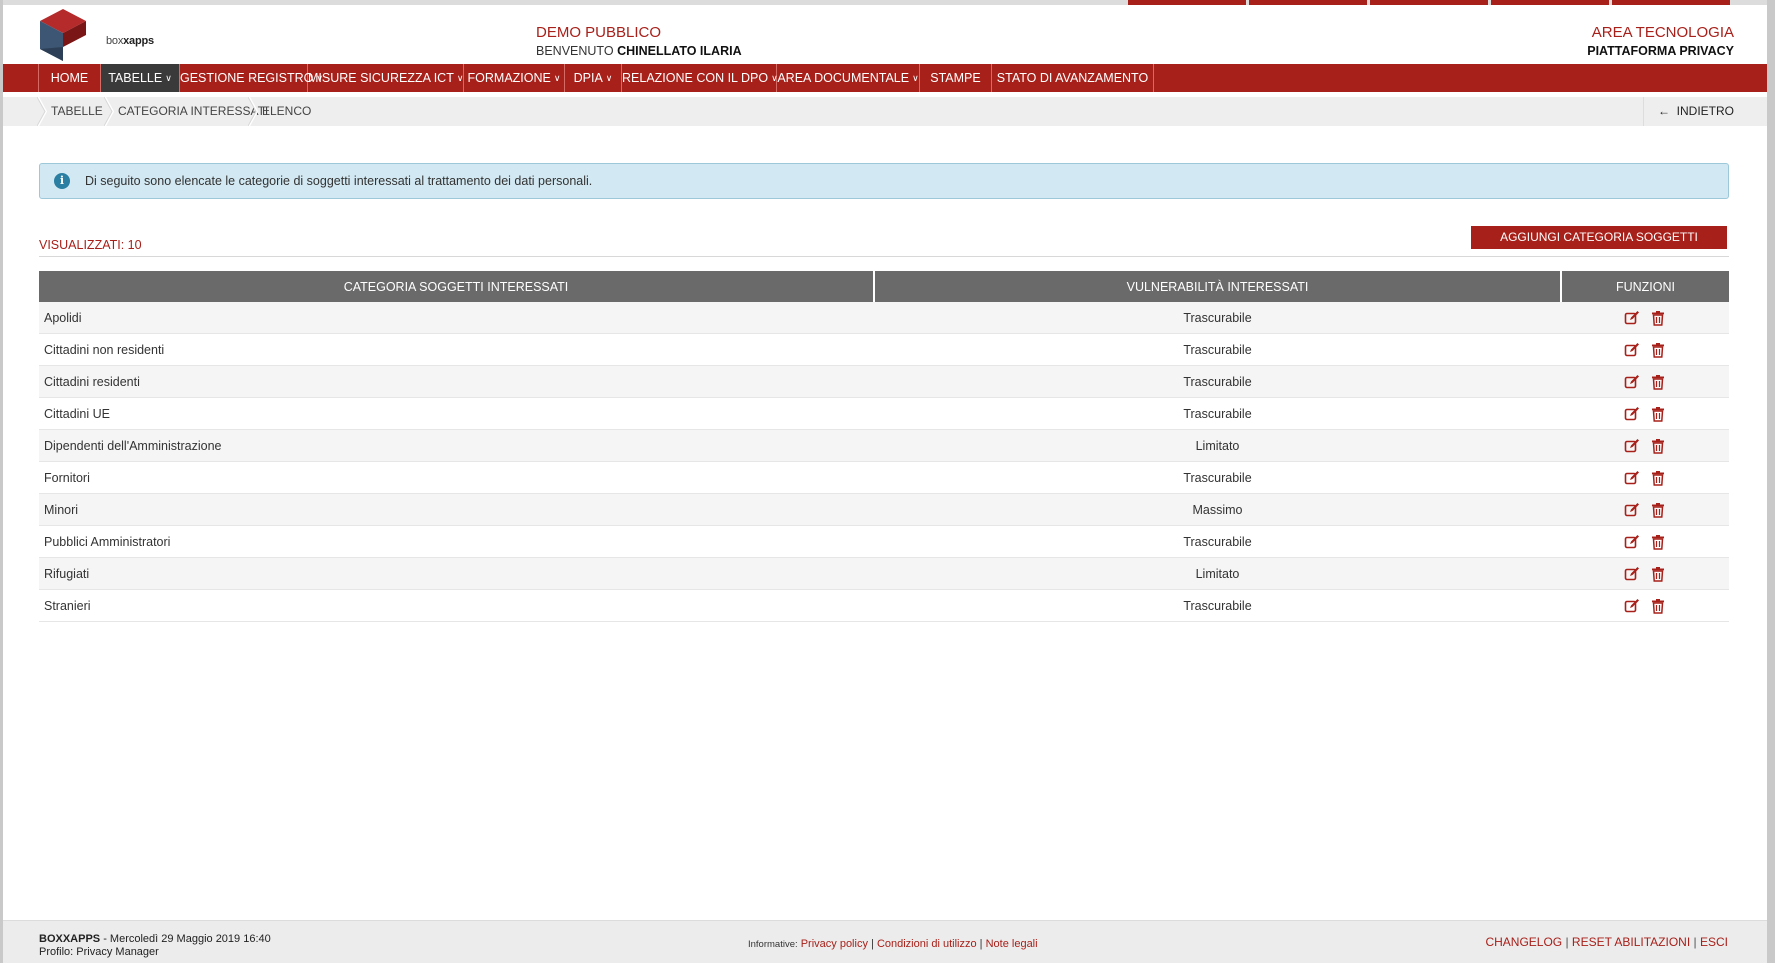 The image size is (1775, 963). Describe the element at coordinates (509, 78) in the screenshot. I see `nav-item-label: FORMAZIONE` at that location.